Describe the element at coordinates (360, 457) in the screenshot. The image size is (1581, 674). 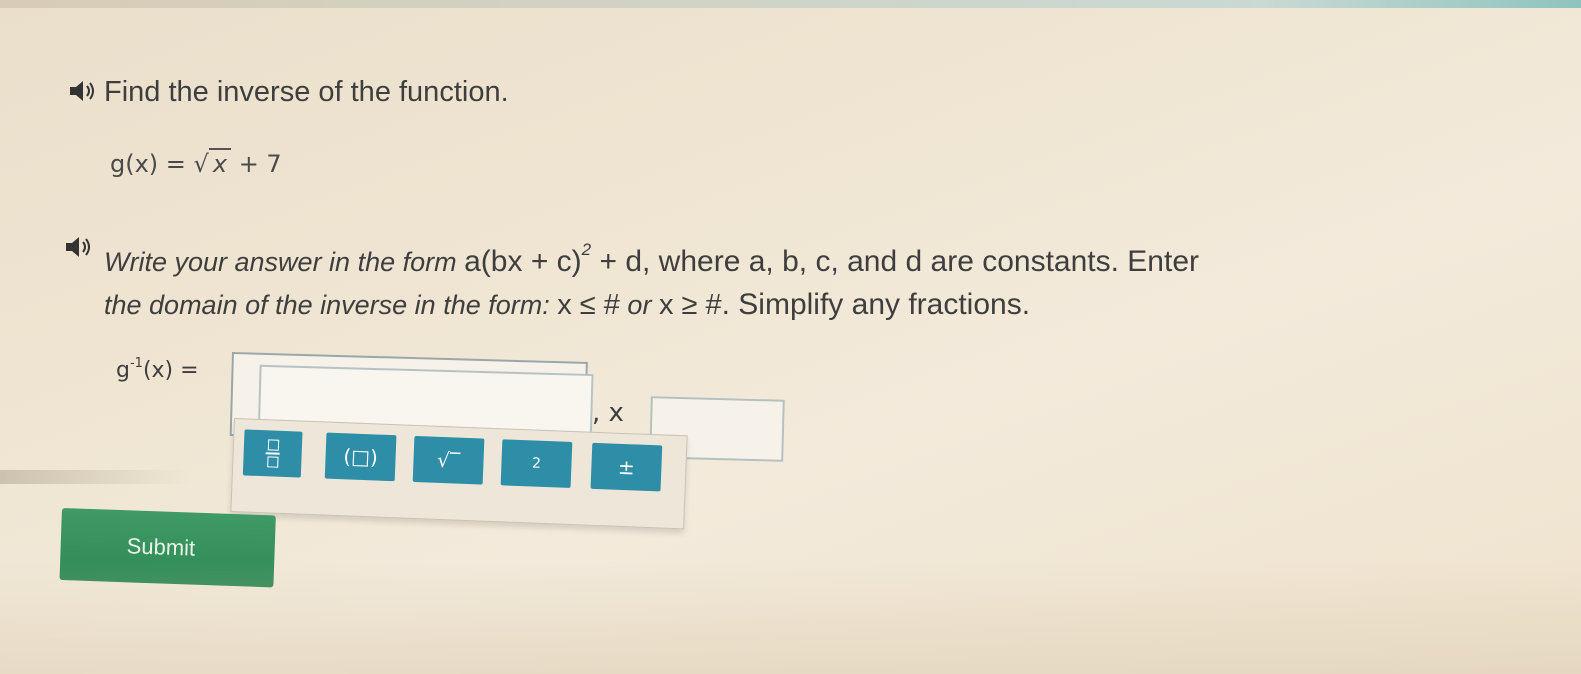
I see `parentheses-button: (□)` at that location.